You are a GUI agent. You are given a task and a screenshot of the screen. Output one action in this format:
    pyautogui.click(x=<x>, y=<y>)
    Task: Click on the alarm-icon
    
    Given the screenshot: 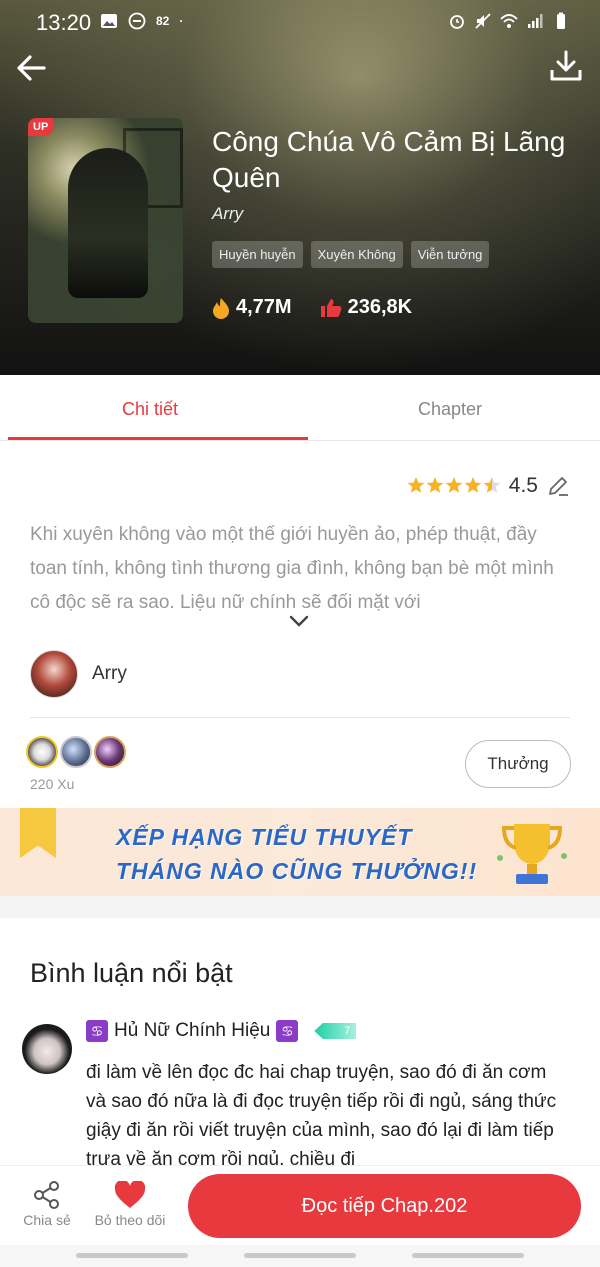 What is the action you would take?
    pyautogui.click(x=457, y=22)
    